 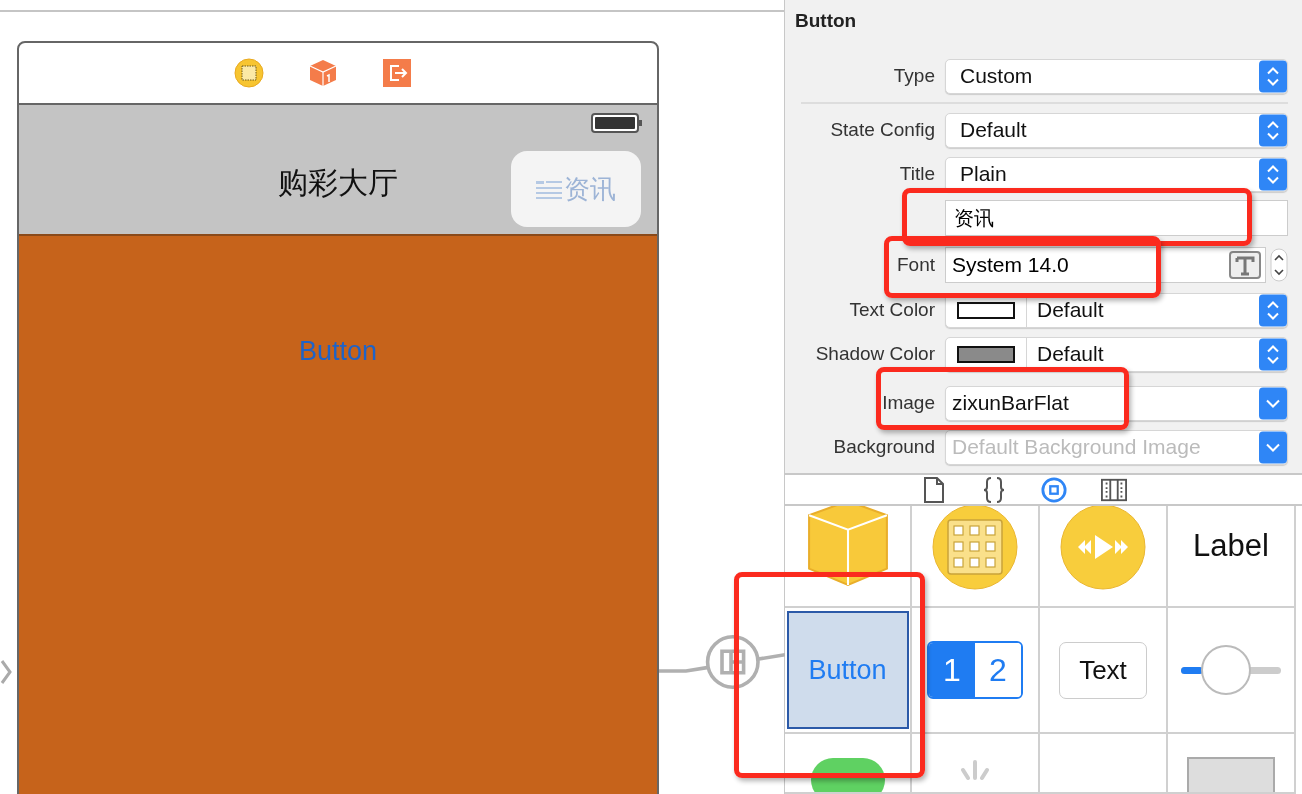 What do you see at coordinates (338, 183) in the screenshot?
I see `nav-title: 购彩大厅` at bounding box center [338, 183].